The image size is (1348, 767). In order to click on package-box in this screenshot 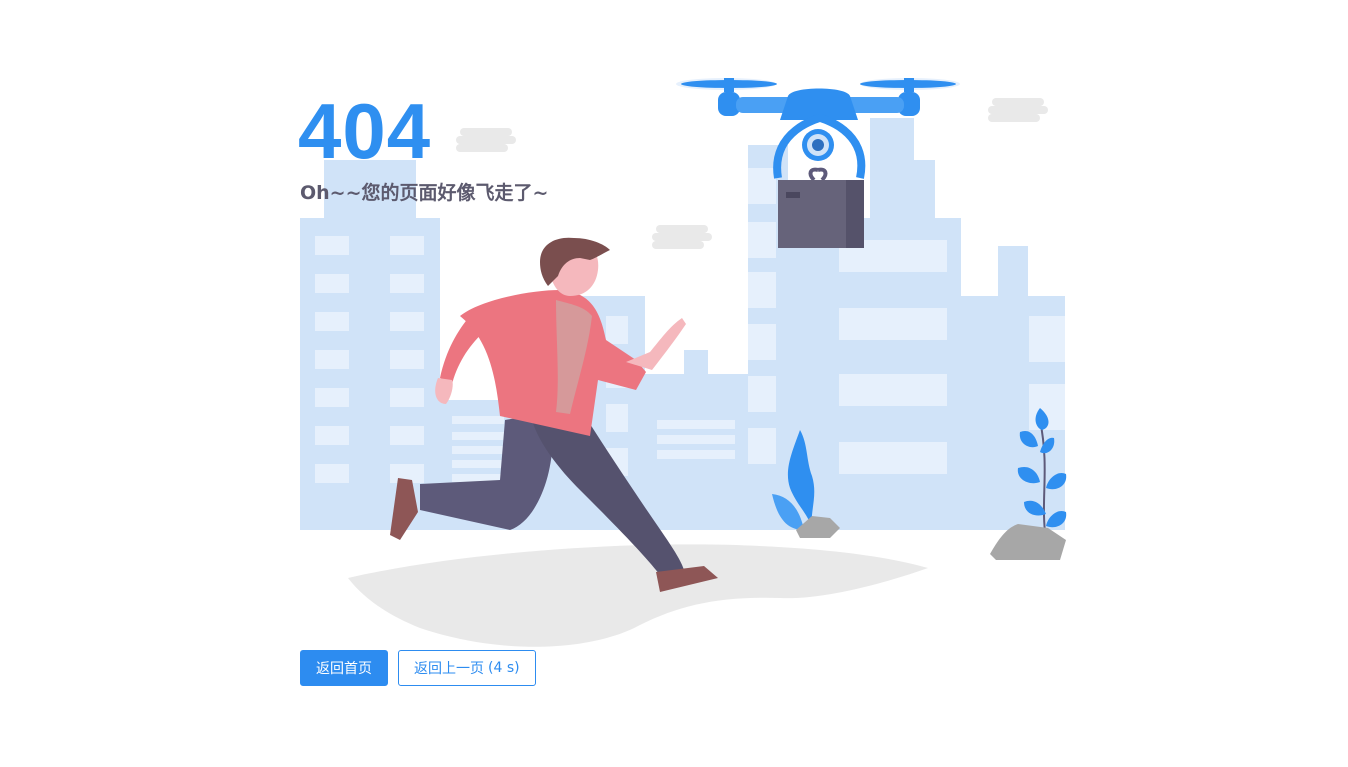, I will do `click(821, 214)`.